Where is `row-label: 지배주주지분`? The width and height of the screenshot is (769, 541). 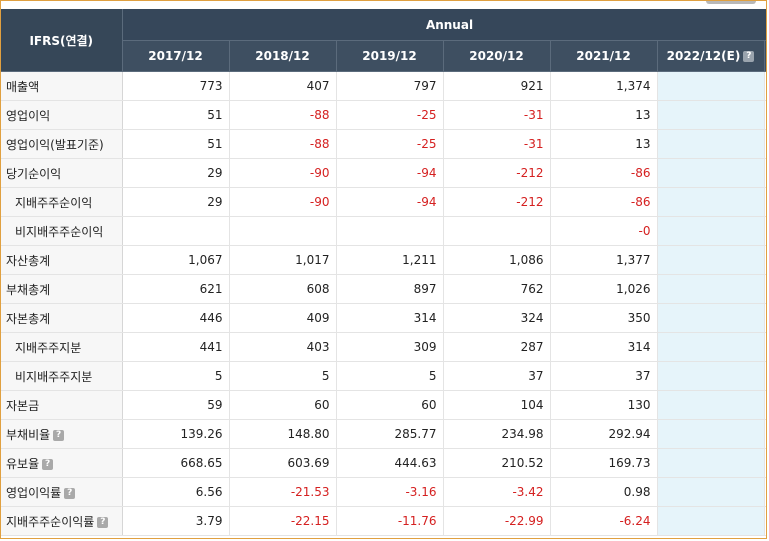
row-label: 지배주주지분 is located at coordinates (62, 347).